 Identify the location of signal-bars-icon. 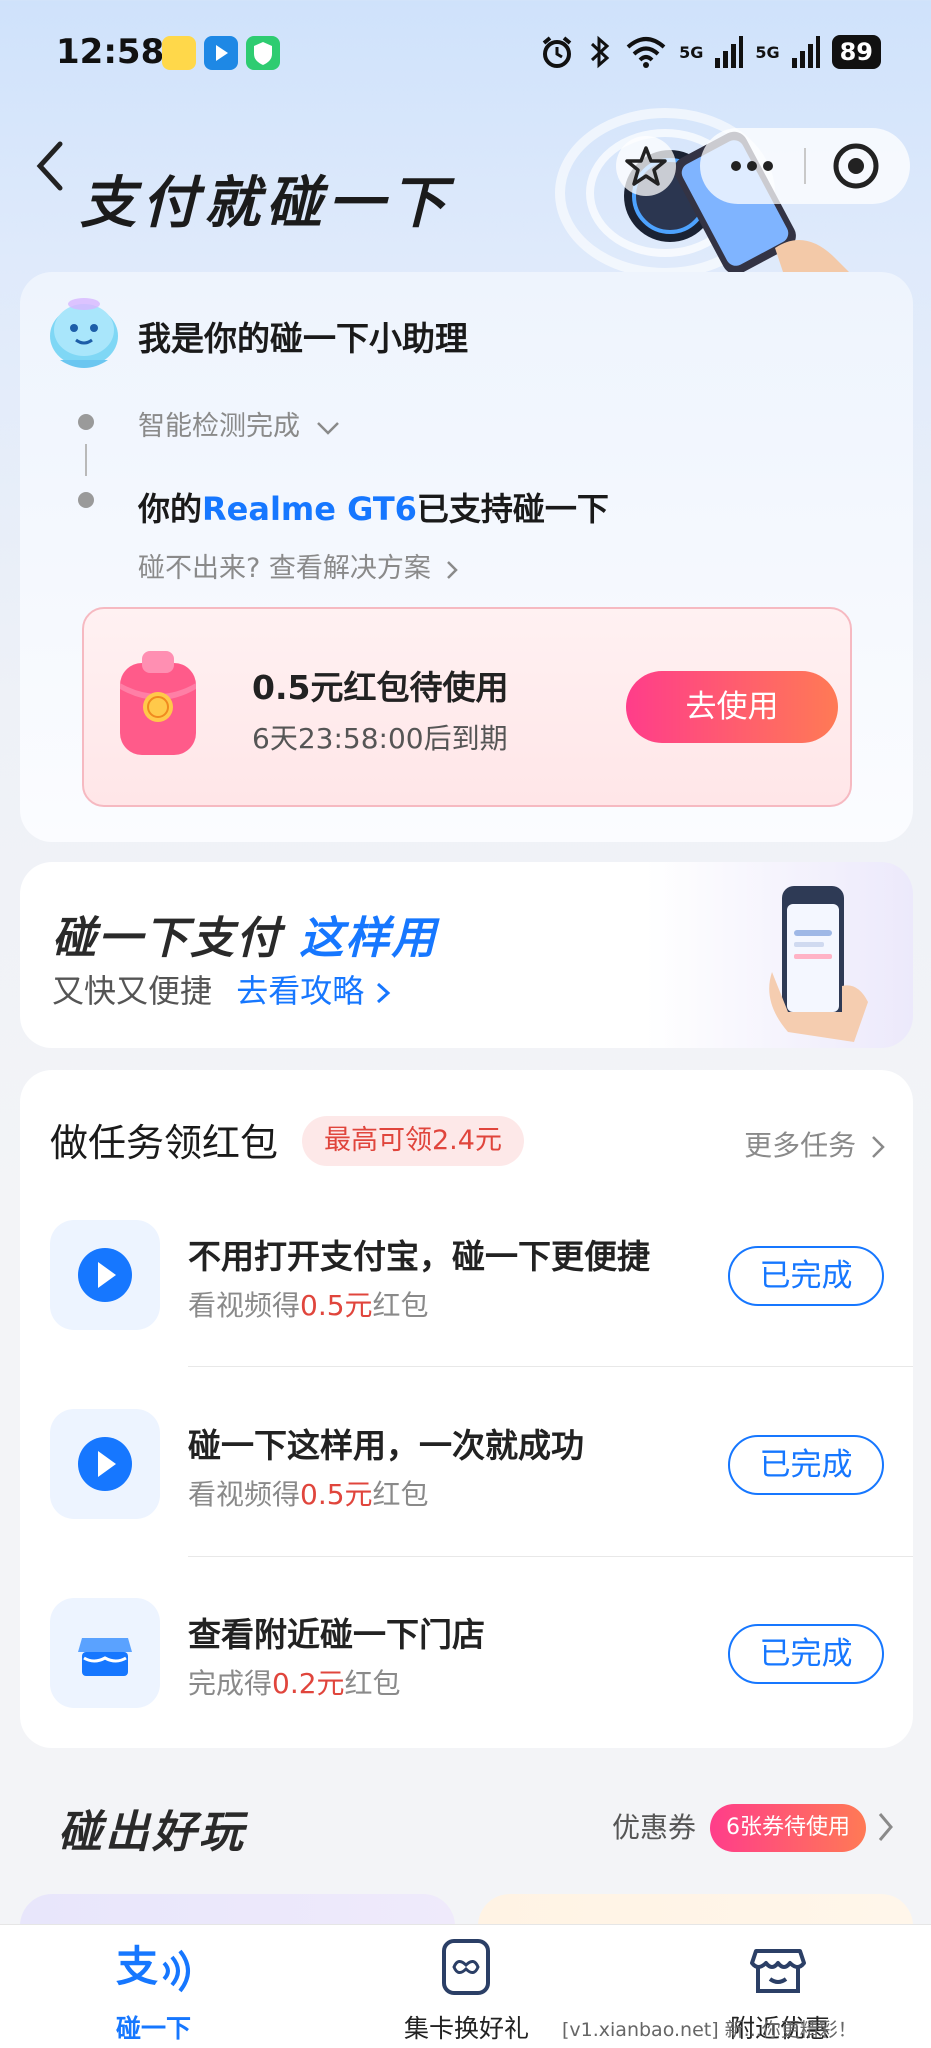
(729, 52).